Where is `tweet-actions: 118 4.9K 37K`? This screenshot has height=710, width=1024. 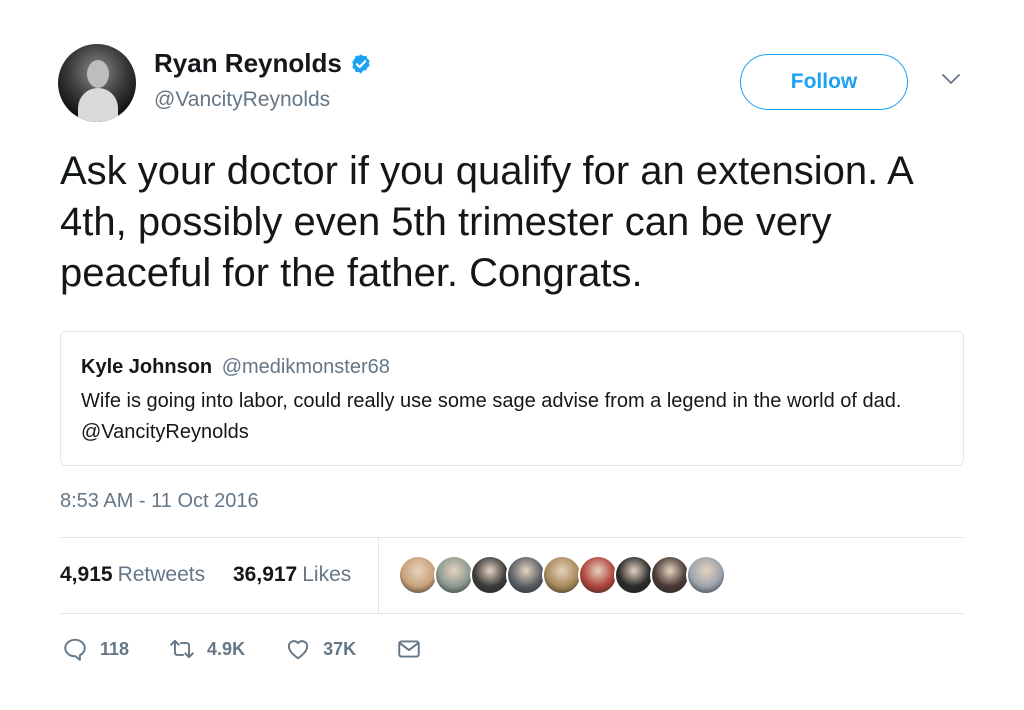
tweet-actions: 118 4.9K 37K is located at coordinates (262, 649).